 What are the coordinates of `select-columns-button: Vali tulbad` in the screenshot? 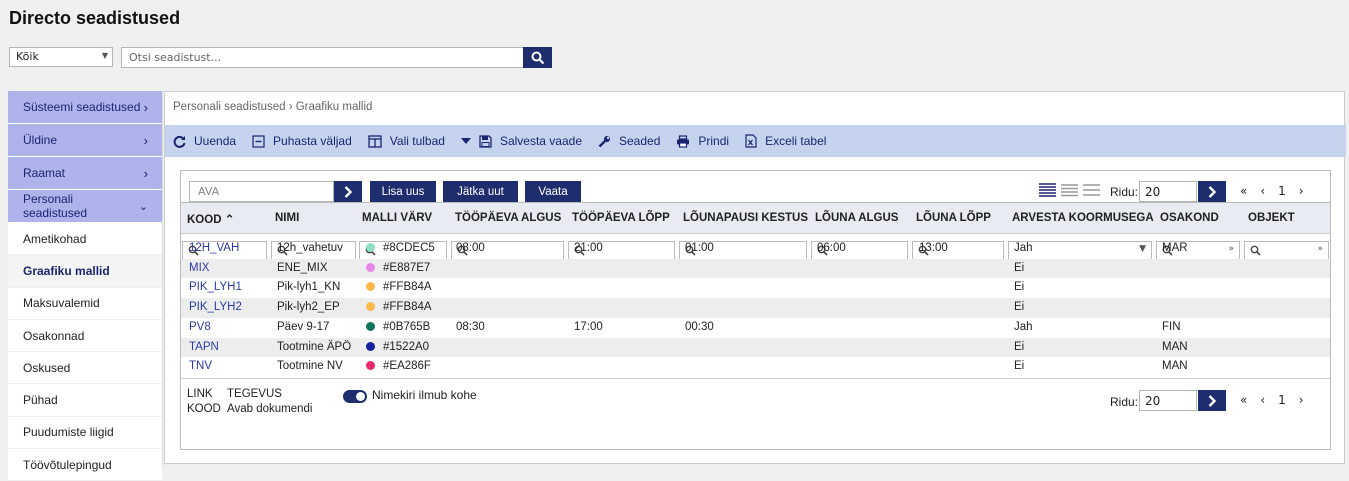 It's located at (406, 141).